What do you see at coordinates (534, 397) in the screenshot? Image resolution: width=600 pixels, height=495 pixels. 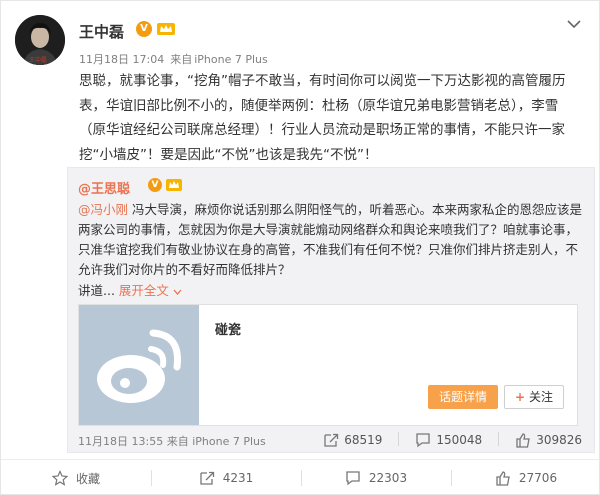 I see `follow-button: + 关注` at bounding box center [534, 397].